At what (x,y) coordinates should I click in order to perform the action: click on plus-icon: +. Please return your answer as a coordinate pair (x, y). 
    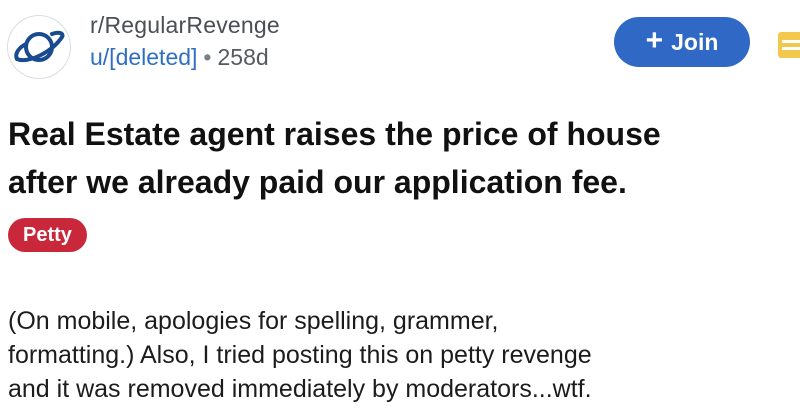
    Looking at the image, I should click on (654, 40).